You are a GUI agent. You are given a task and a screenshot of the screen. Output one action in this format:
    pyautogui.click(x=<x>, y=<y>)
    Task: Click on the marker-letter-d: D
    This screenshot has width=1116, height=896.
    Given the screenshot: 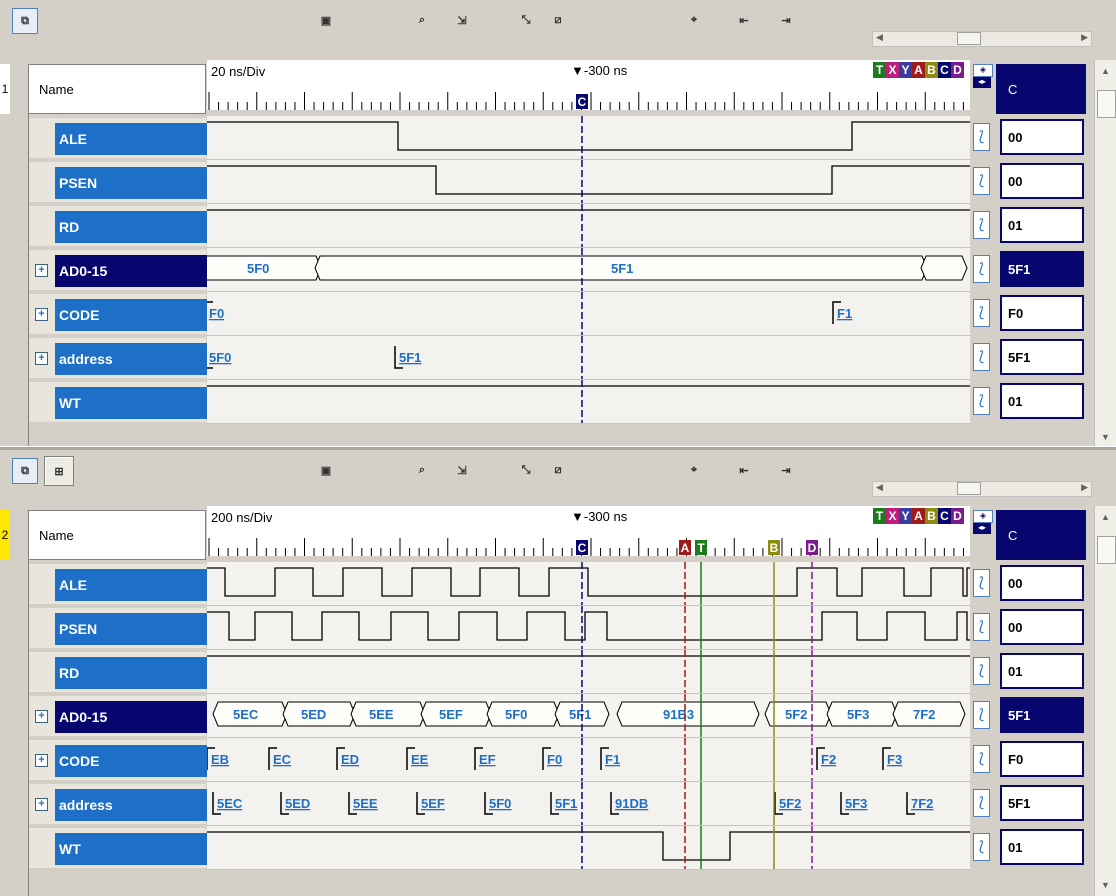 What is the action you would take?
    pyautogui.click(x=957, y=516)
    